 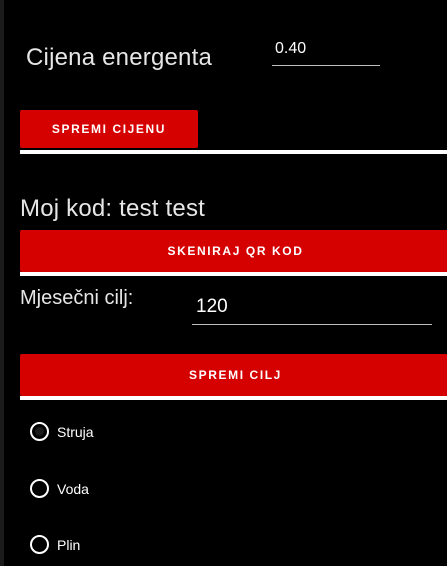 I want to click on save-goal-button: SPREMI CILJ, so click(x=233, y=375).